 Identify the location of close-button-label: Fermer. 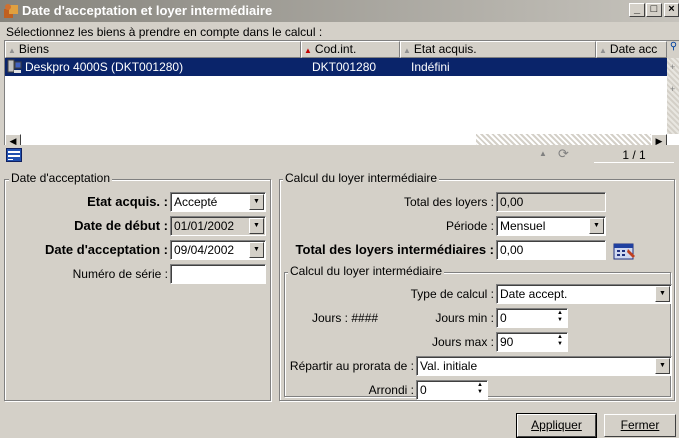
(640, 425).